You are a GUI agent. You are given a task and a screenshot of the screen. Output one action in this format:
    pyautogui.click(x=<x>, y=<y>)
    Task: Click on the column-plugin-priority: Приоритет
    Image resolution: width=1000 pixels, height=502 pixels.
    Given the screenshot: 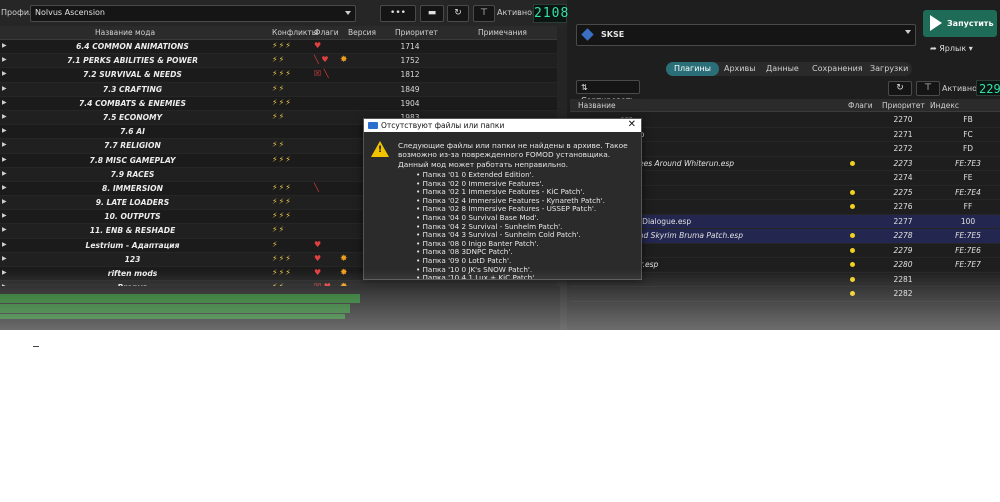 What is the action you would take?
    pyautogui.click(x=903, y=105)
    